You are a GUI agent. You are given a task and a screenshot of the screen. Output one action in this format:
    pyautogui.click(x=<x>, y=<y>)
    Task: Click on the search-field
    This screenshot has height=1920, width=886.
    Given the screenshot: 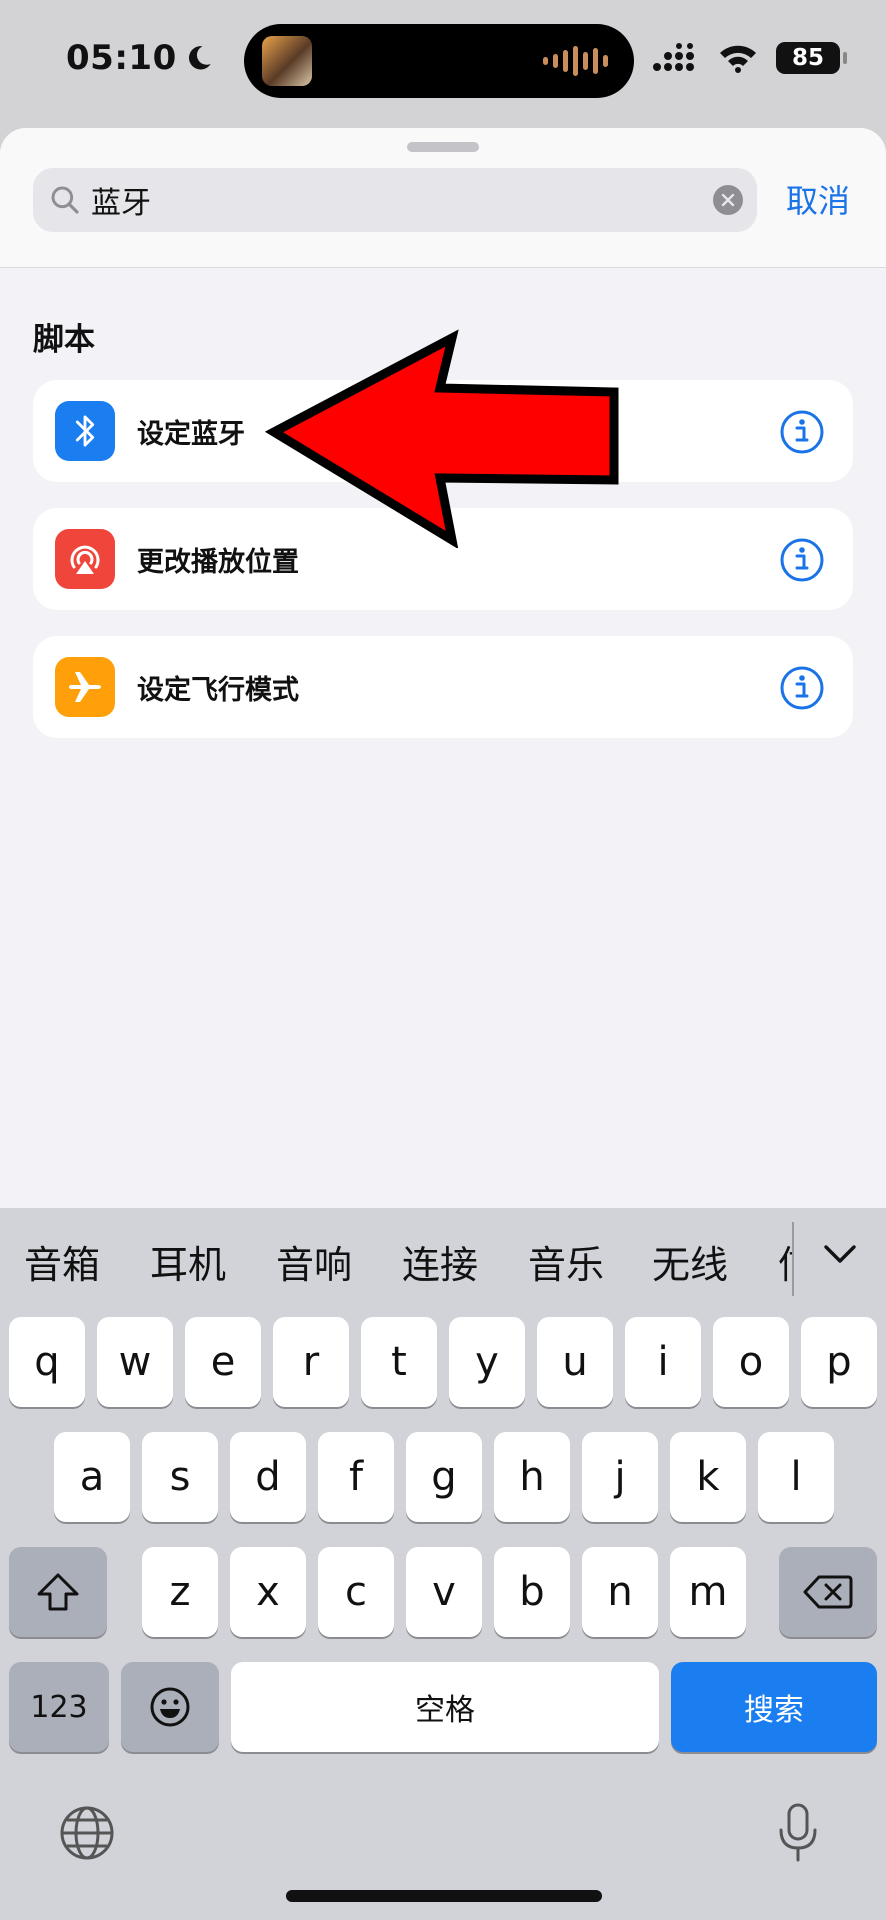 What is the action you would take?
    pyautogui.click(x=395, y=200)
    